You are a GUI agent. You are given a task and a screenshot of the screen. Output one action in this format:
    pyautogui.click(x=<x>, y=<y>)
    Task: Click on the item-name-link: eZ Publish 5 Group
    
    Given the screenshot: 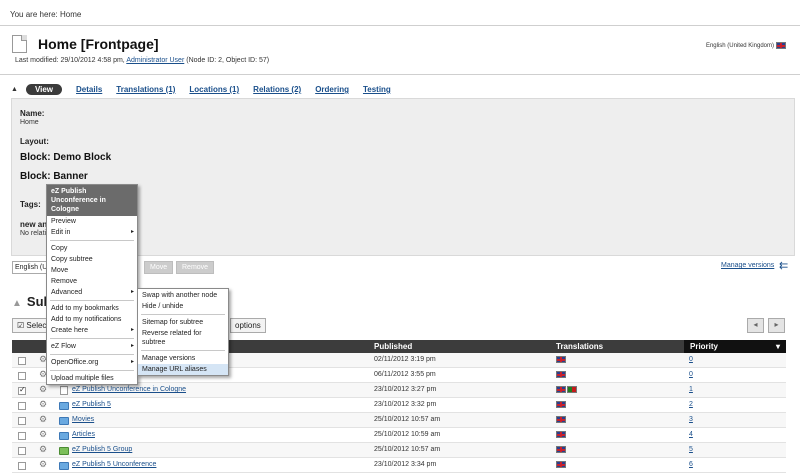 What is the action you would take?
    pyautogui.click(x=102, y=449)
    